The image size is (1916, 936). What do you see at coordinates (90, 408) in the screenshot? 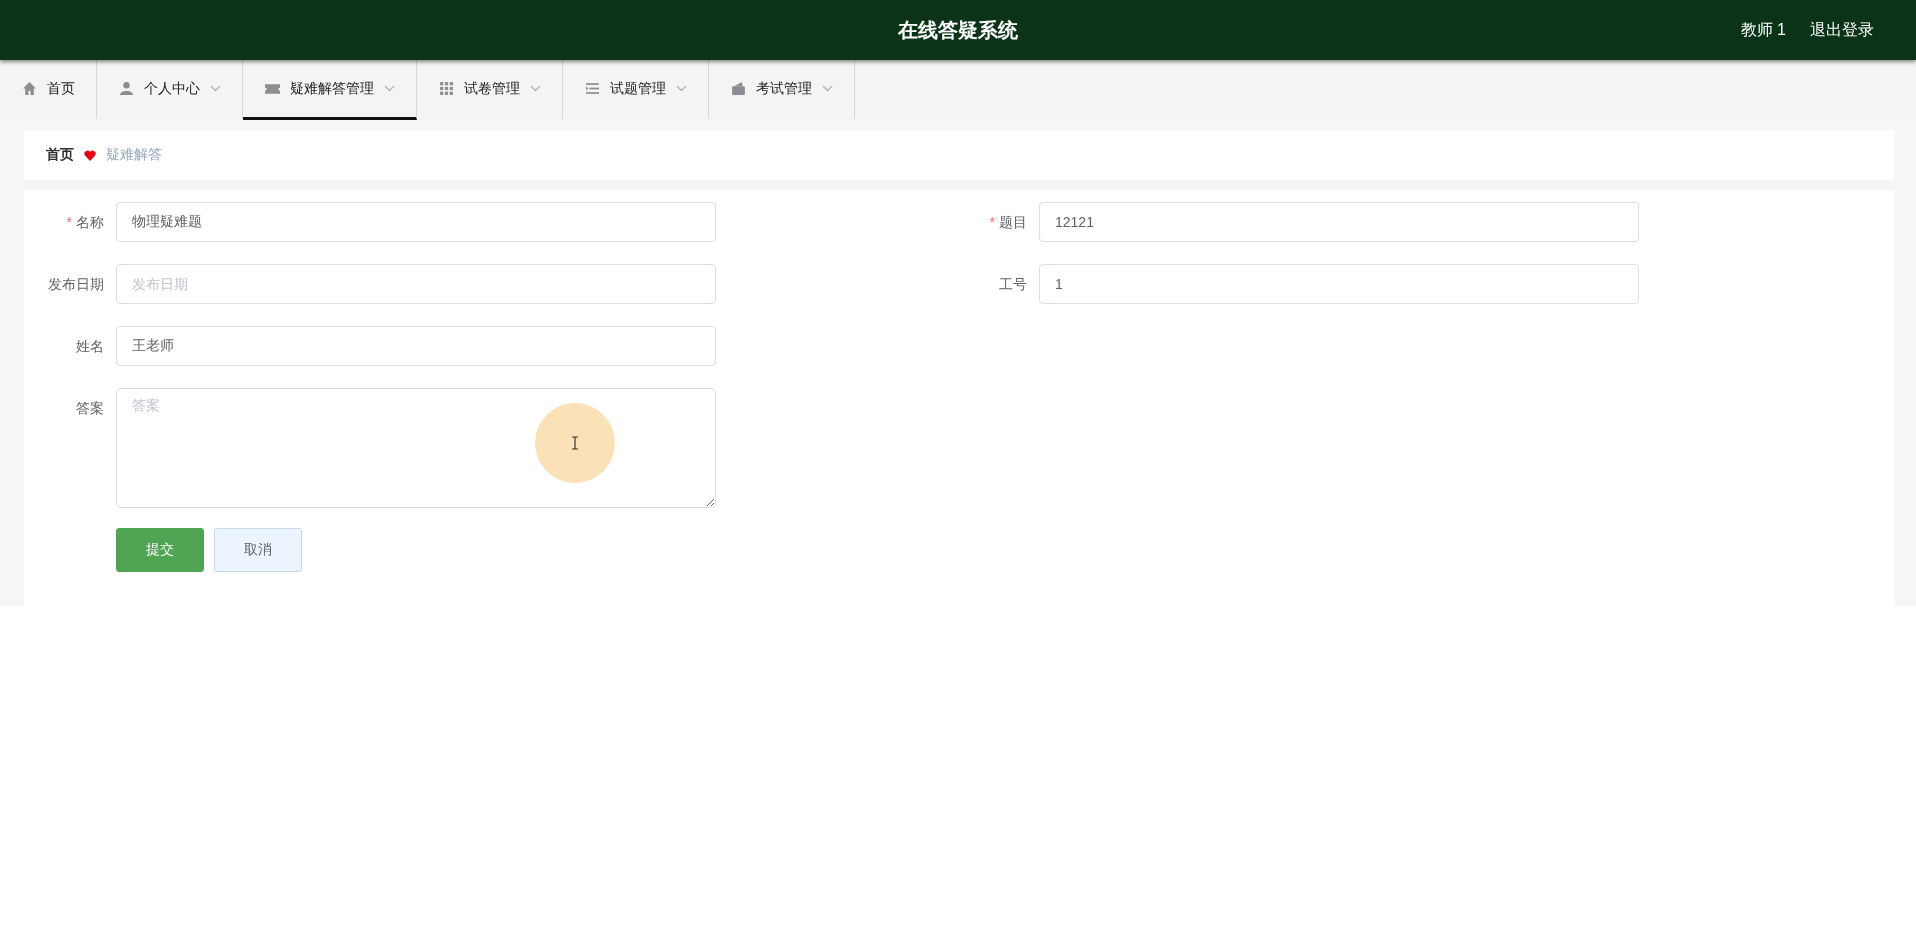
I see `field-label: 答案` at bounding box center [90, 408].